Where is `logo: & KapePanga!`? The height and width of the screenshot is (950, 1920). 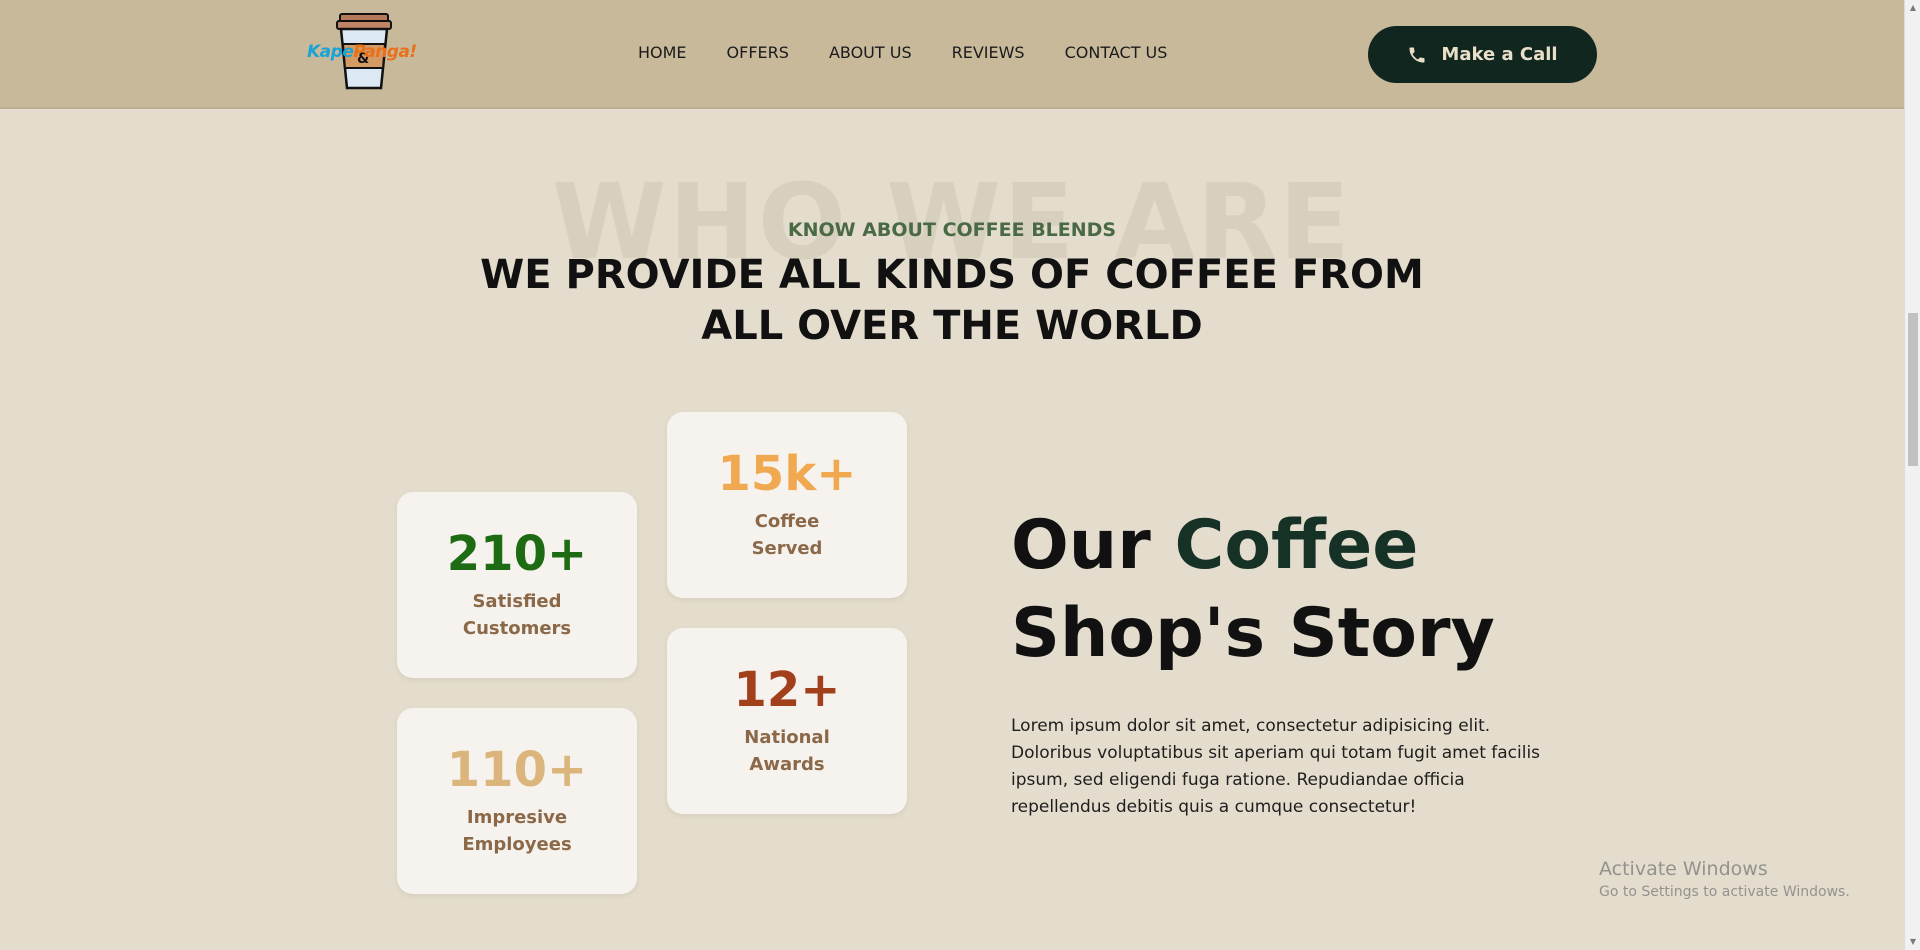 logo: & KapePanga! is located at coordinates (367, 51).